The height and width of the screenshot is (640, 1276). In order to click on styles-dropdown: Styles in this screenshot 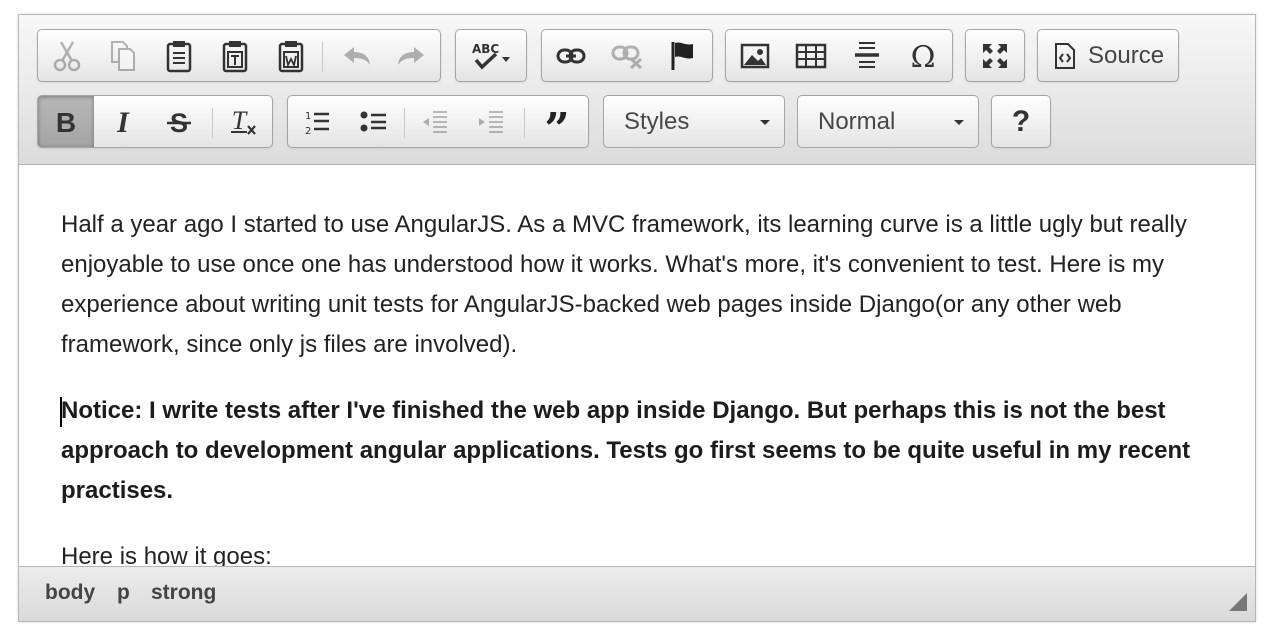, I will do `click(694, 121)`.